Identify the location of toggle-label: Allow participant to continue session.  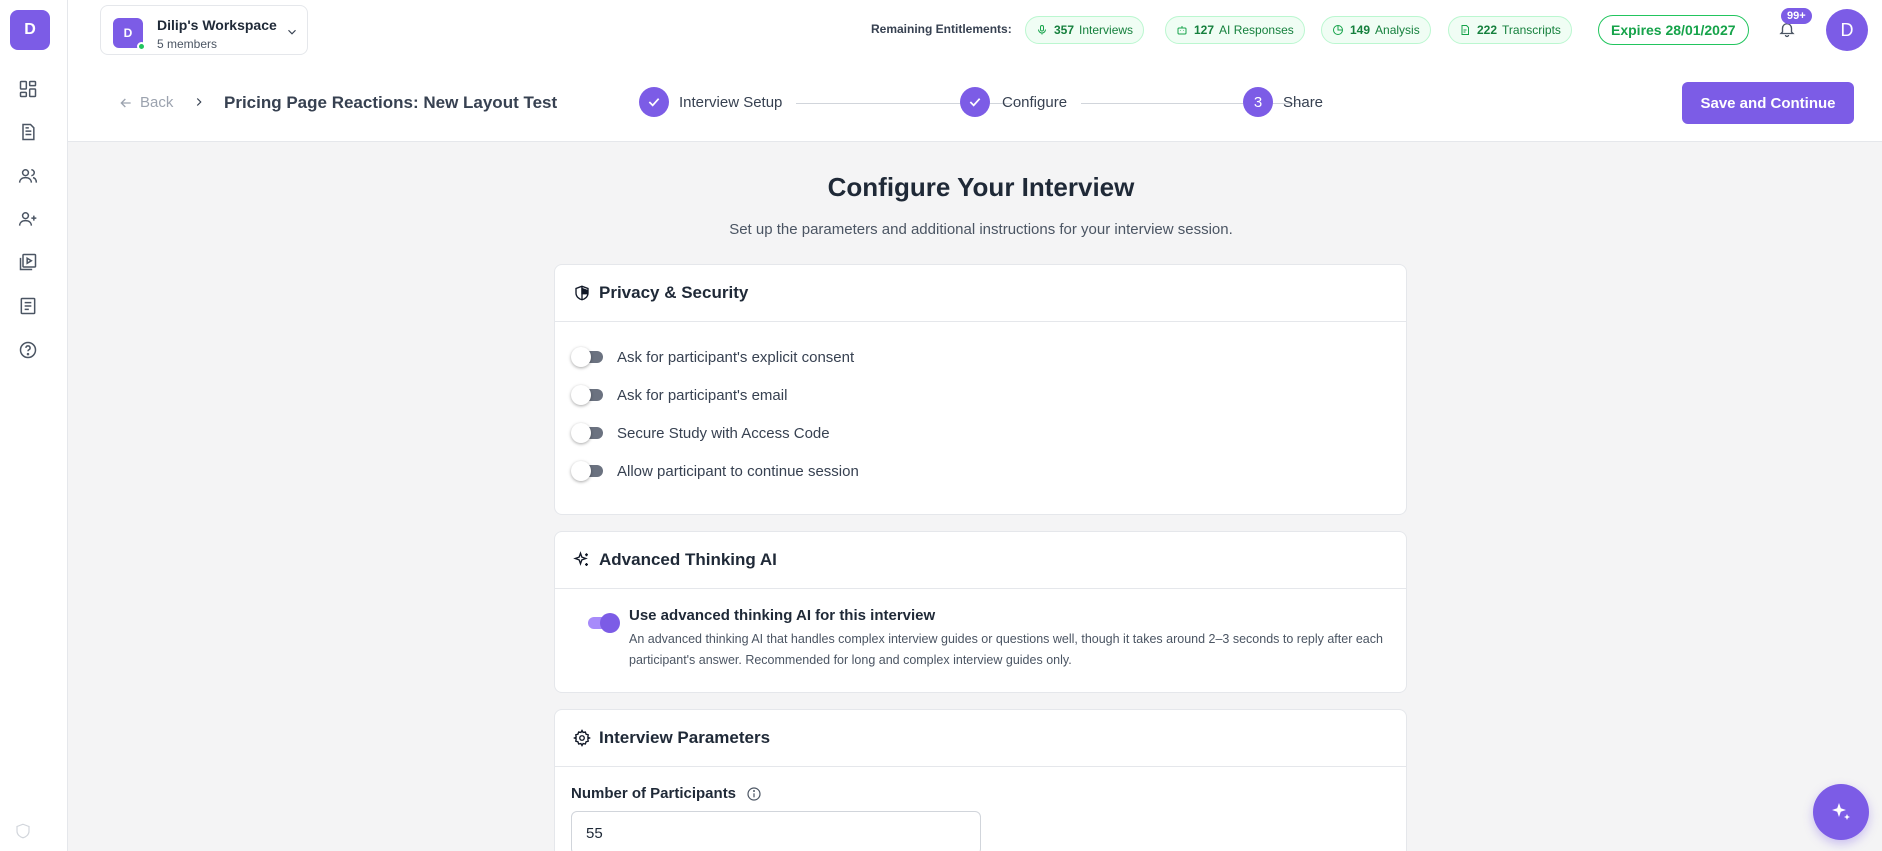
(738, 471).